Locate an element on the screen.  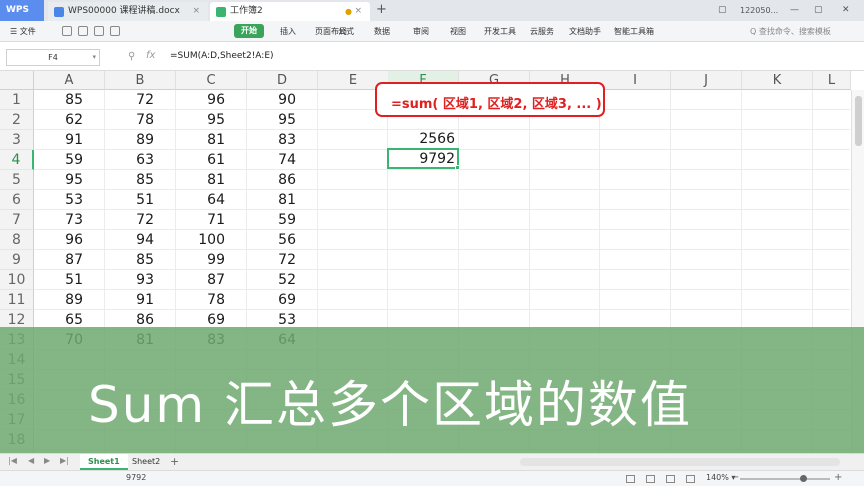
cell-a10: 51 is located at coordinates (60, 280).